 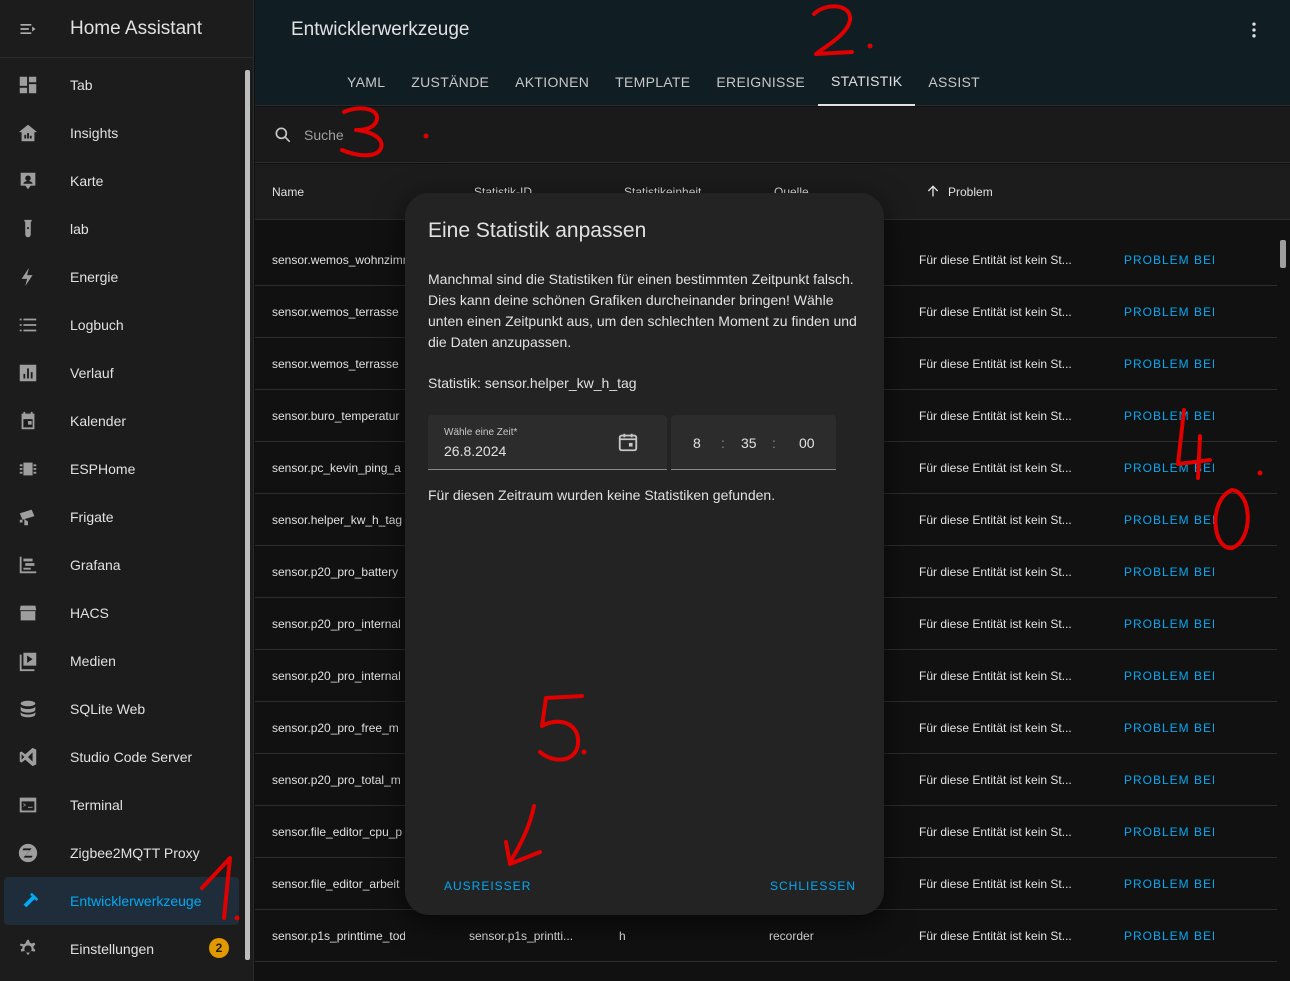 What do you see at coordinates (475, 451) in the screenshot?
I see `date-picker-value: 26.8.2024` at bounding box center [475, 451].